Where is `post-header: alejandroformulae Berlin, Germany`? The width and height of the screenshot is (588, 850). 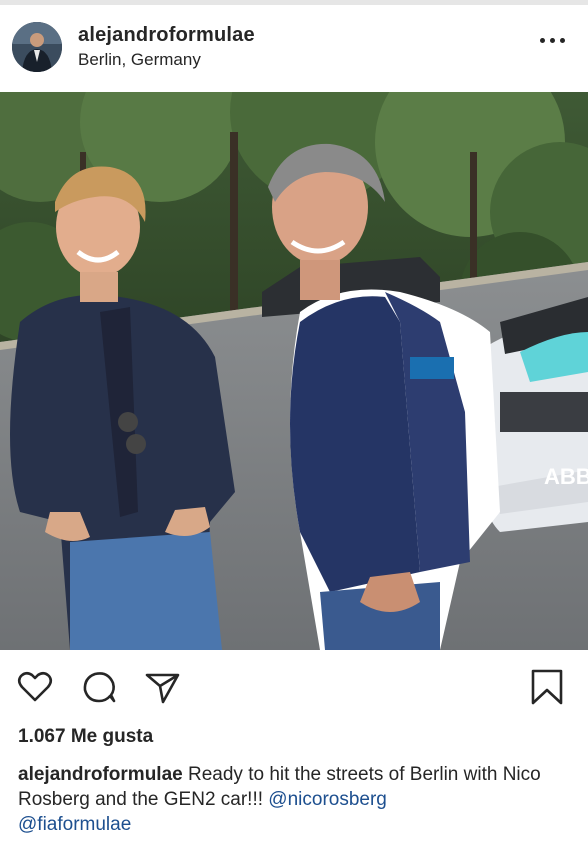
post-header: alejandroformulae Berlin, Germany is located at coordinates (294, 48).